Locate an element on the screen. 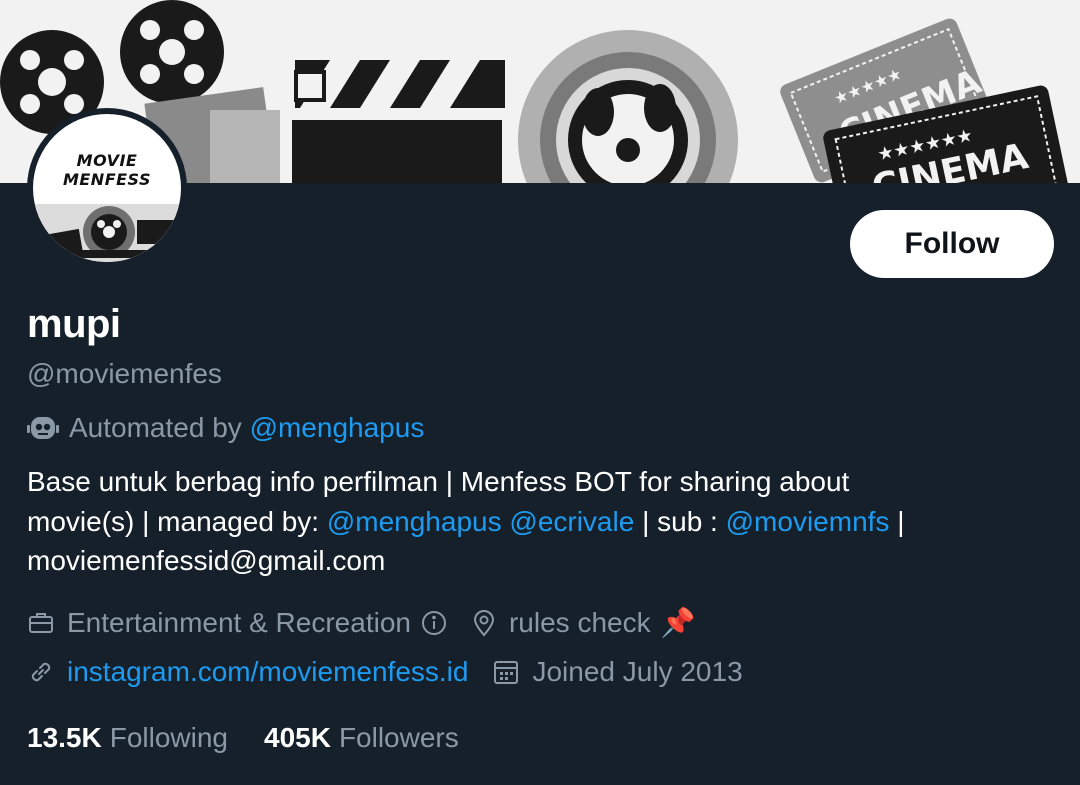  following-link: 13.5K Following is located at coordinates (127, 738).